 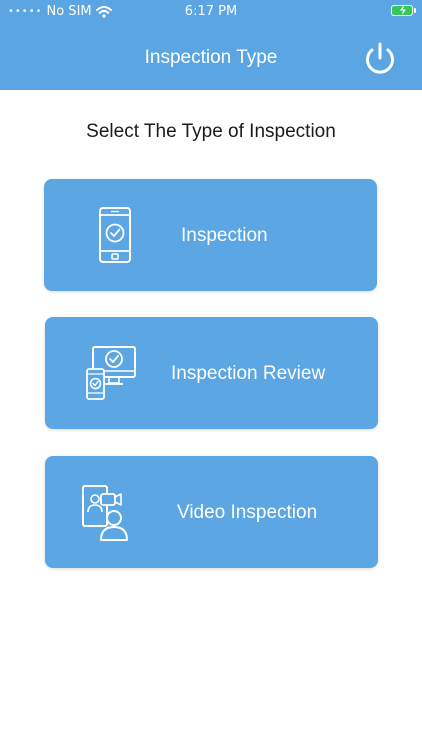 What do you see at coordinates (211, 57) in the screenshot?
I see `page-title: Inspection Type` at bounding box center [211, 57].